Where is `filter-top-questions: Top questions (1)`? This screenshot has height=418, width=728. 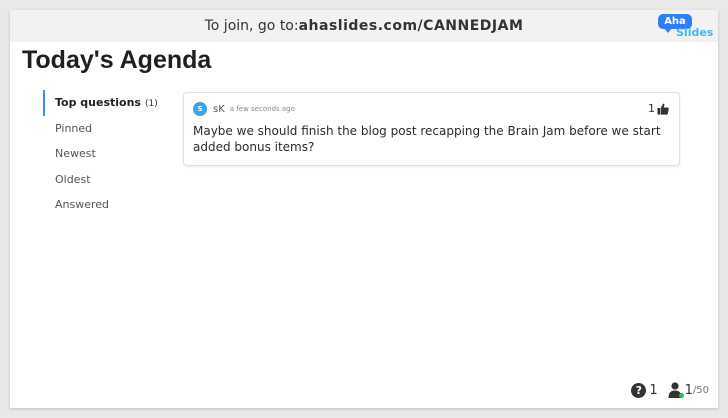
filter-top-questions: Top questions (1) is located at coordinates (103, 103).